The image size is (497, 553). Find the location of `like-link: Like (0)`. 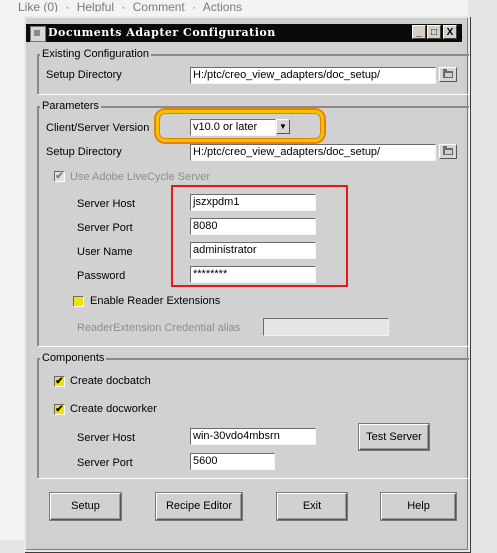

like-link: Like (0) is located at coordinates (38, 6).